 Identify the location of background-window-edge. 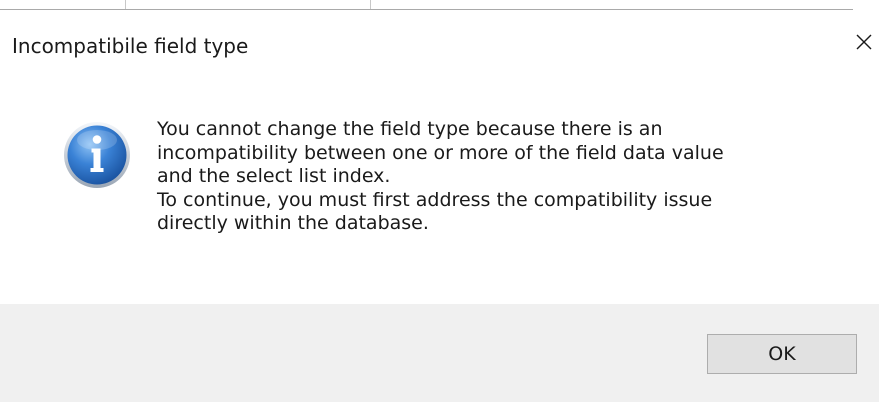
(439, 6).